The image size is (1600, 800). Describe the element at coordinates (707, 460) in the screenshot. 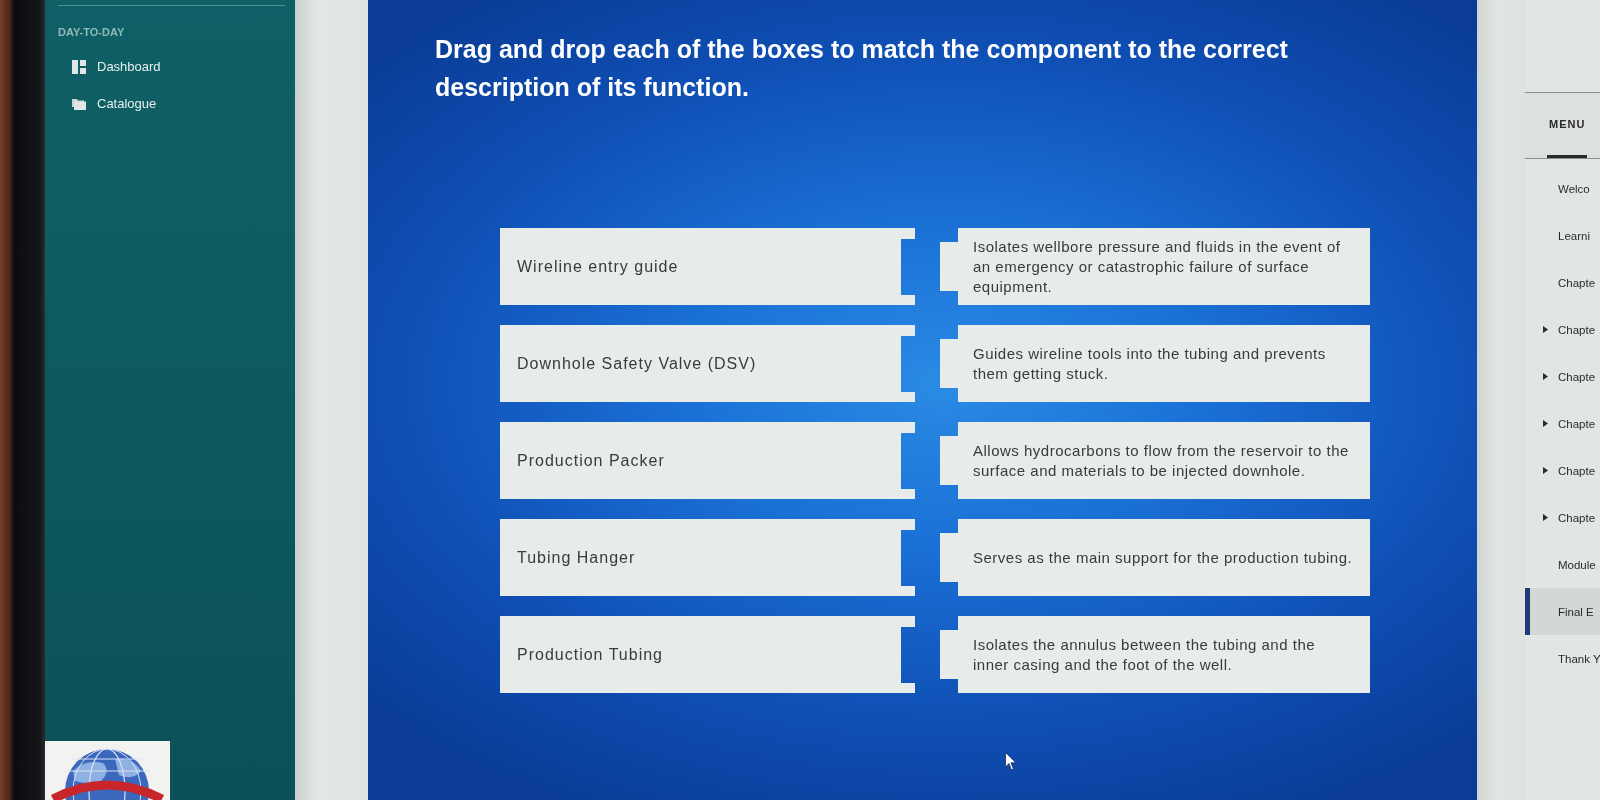

I see `component-card: Production Packer` at that location.